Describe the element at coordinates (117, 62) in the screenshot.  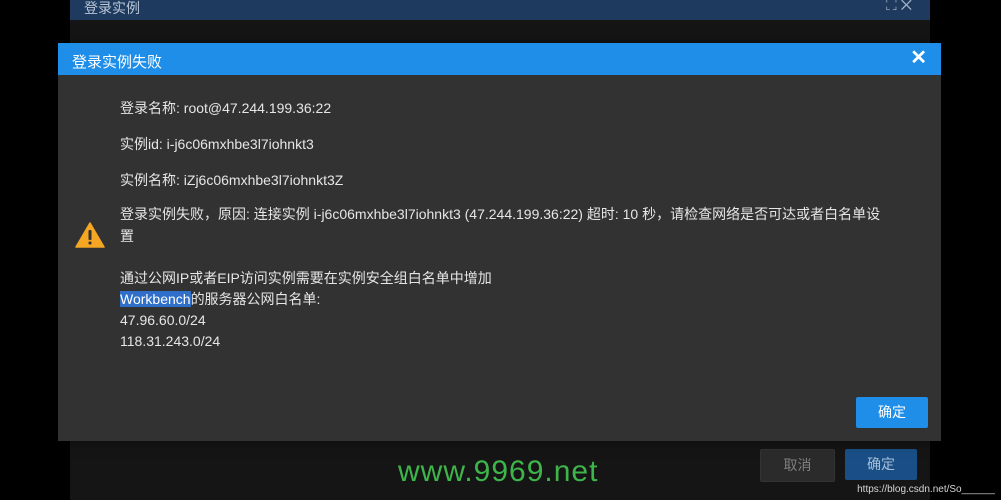
I see `modal-title: 登录实例失败` at that location.